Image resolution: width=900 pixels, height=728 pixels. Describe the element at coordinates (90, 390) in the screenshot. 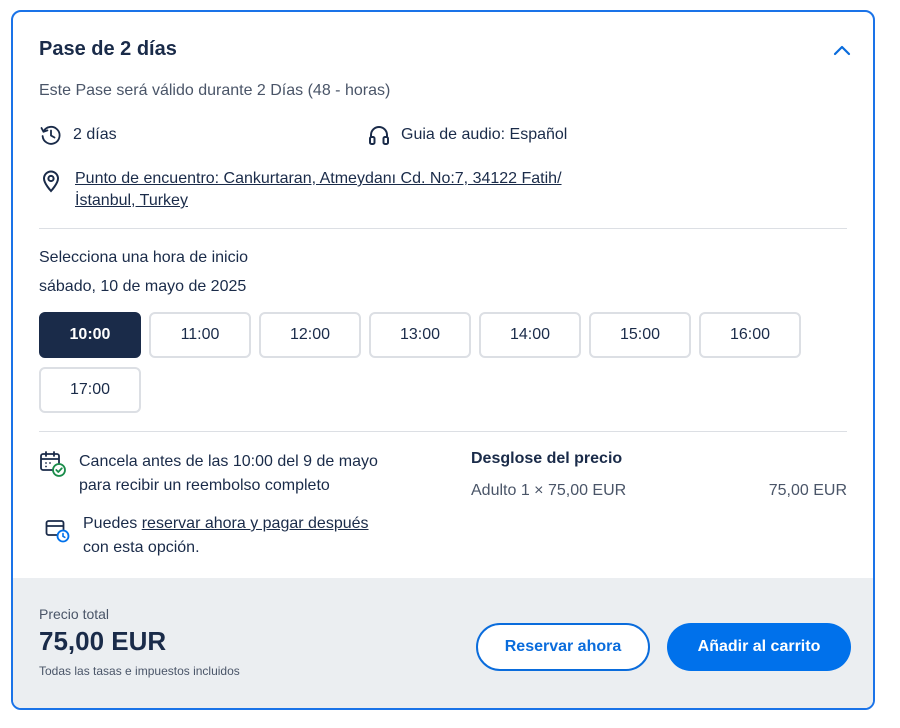

I see `time-slot-1700: 17:00` at that location.